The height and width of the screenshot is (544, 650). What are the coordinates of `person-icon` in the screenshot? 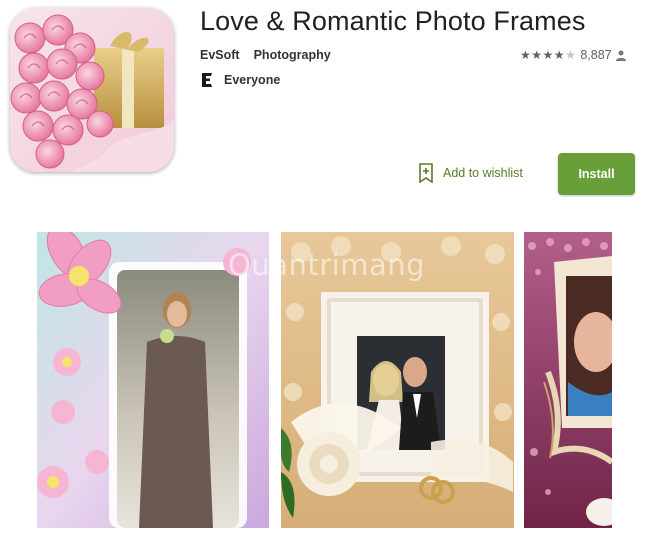 It's located at (620, 55).